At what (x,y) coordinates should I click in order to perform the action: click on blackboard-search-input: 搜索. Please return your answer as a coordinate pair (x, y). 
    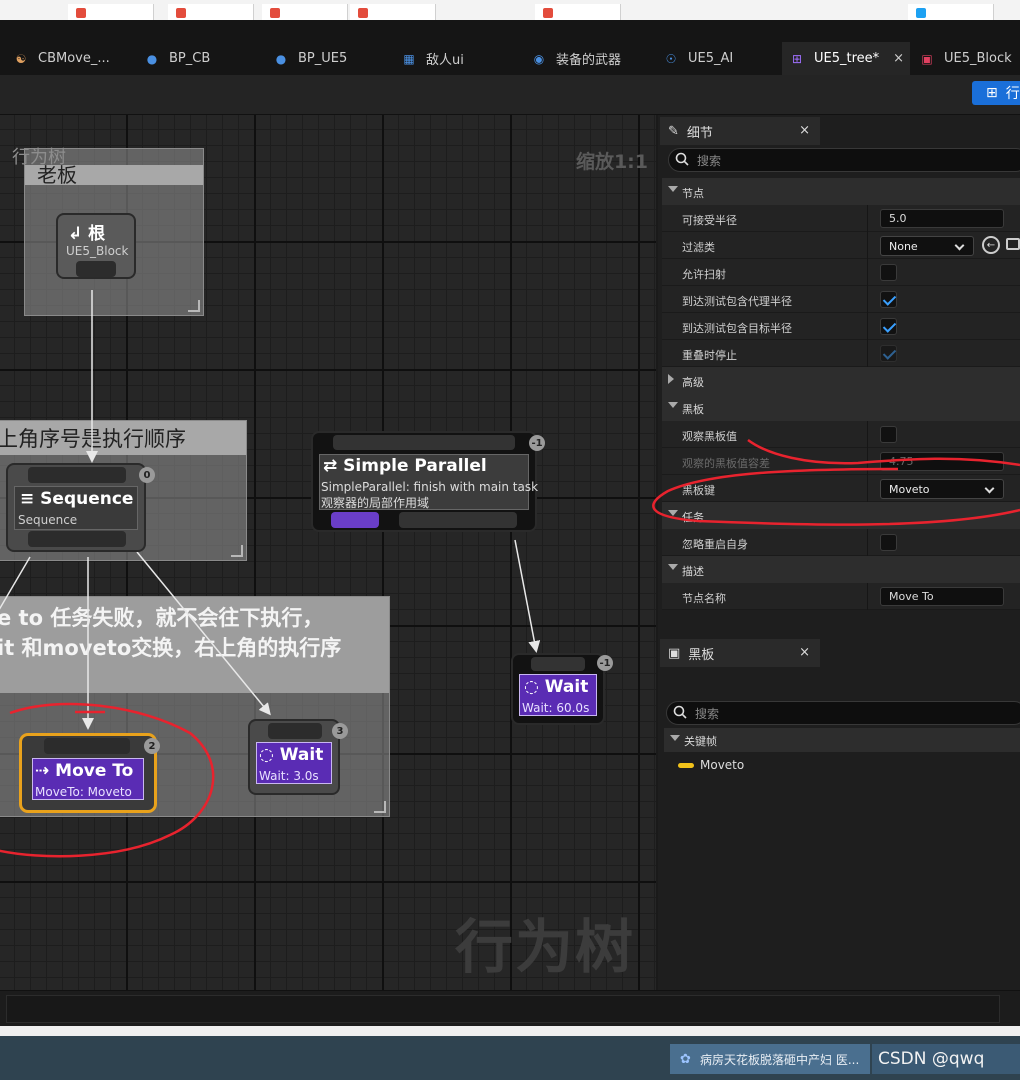
    Looking at the image, I should click on (843, 713).